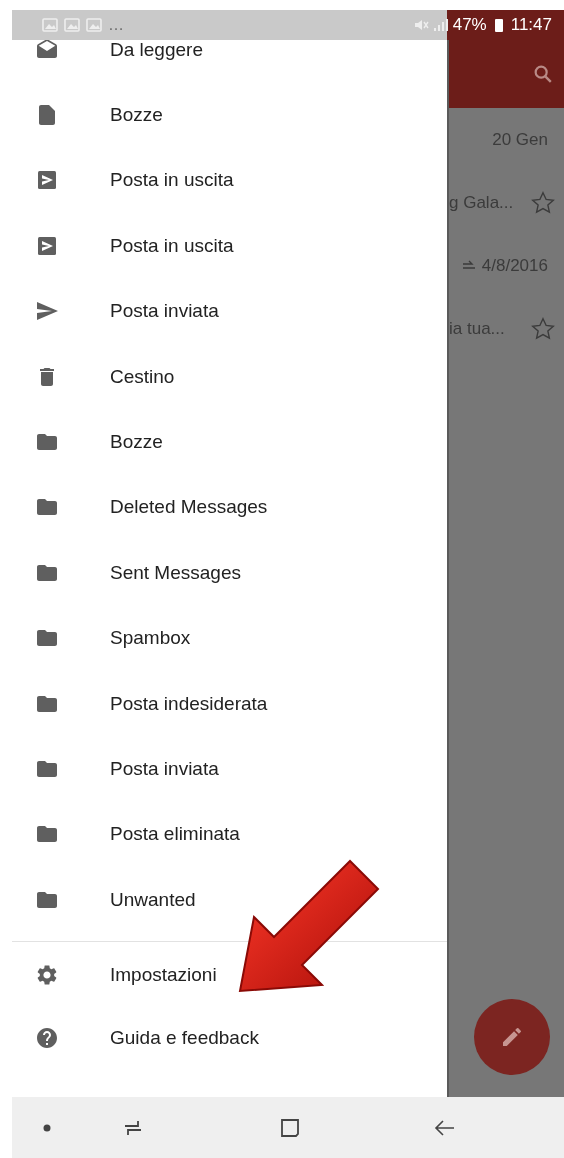 Image resolution: width=564 pixels, height=1158 pixels. What do you see at coordinates (543, 74) in the screenshot?
I see `search-icon` at bounding box center [543, 74].